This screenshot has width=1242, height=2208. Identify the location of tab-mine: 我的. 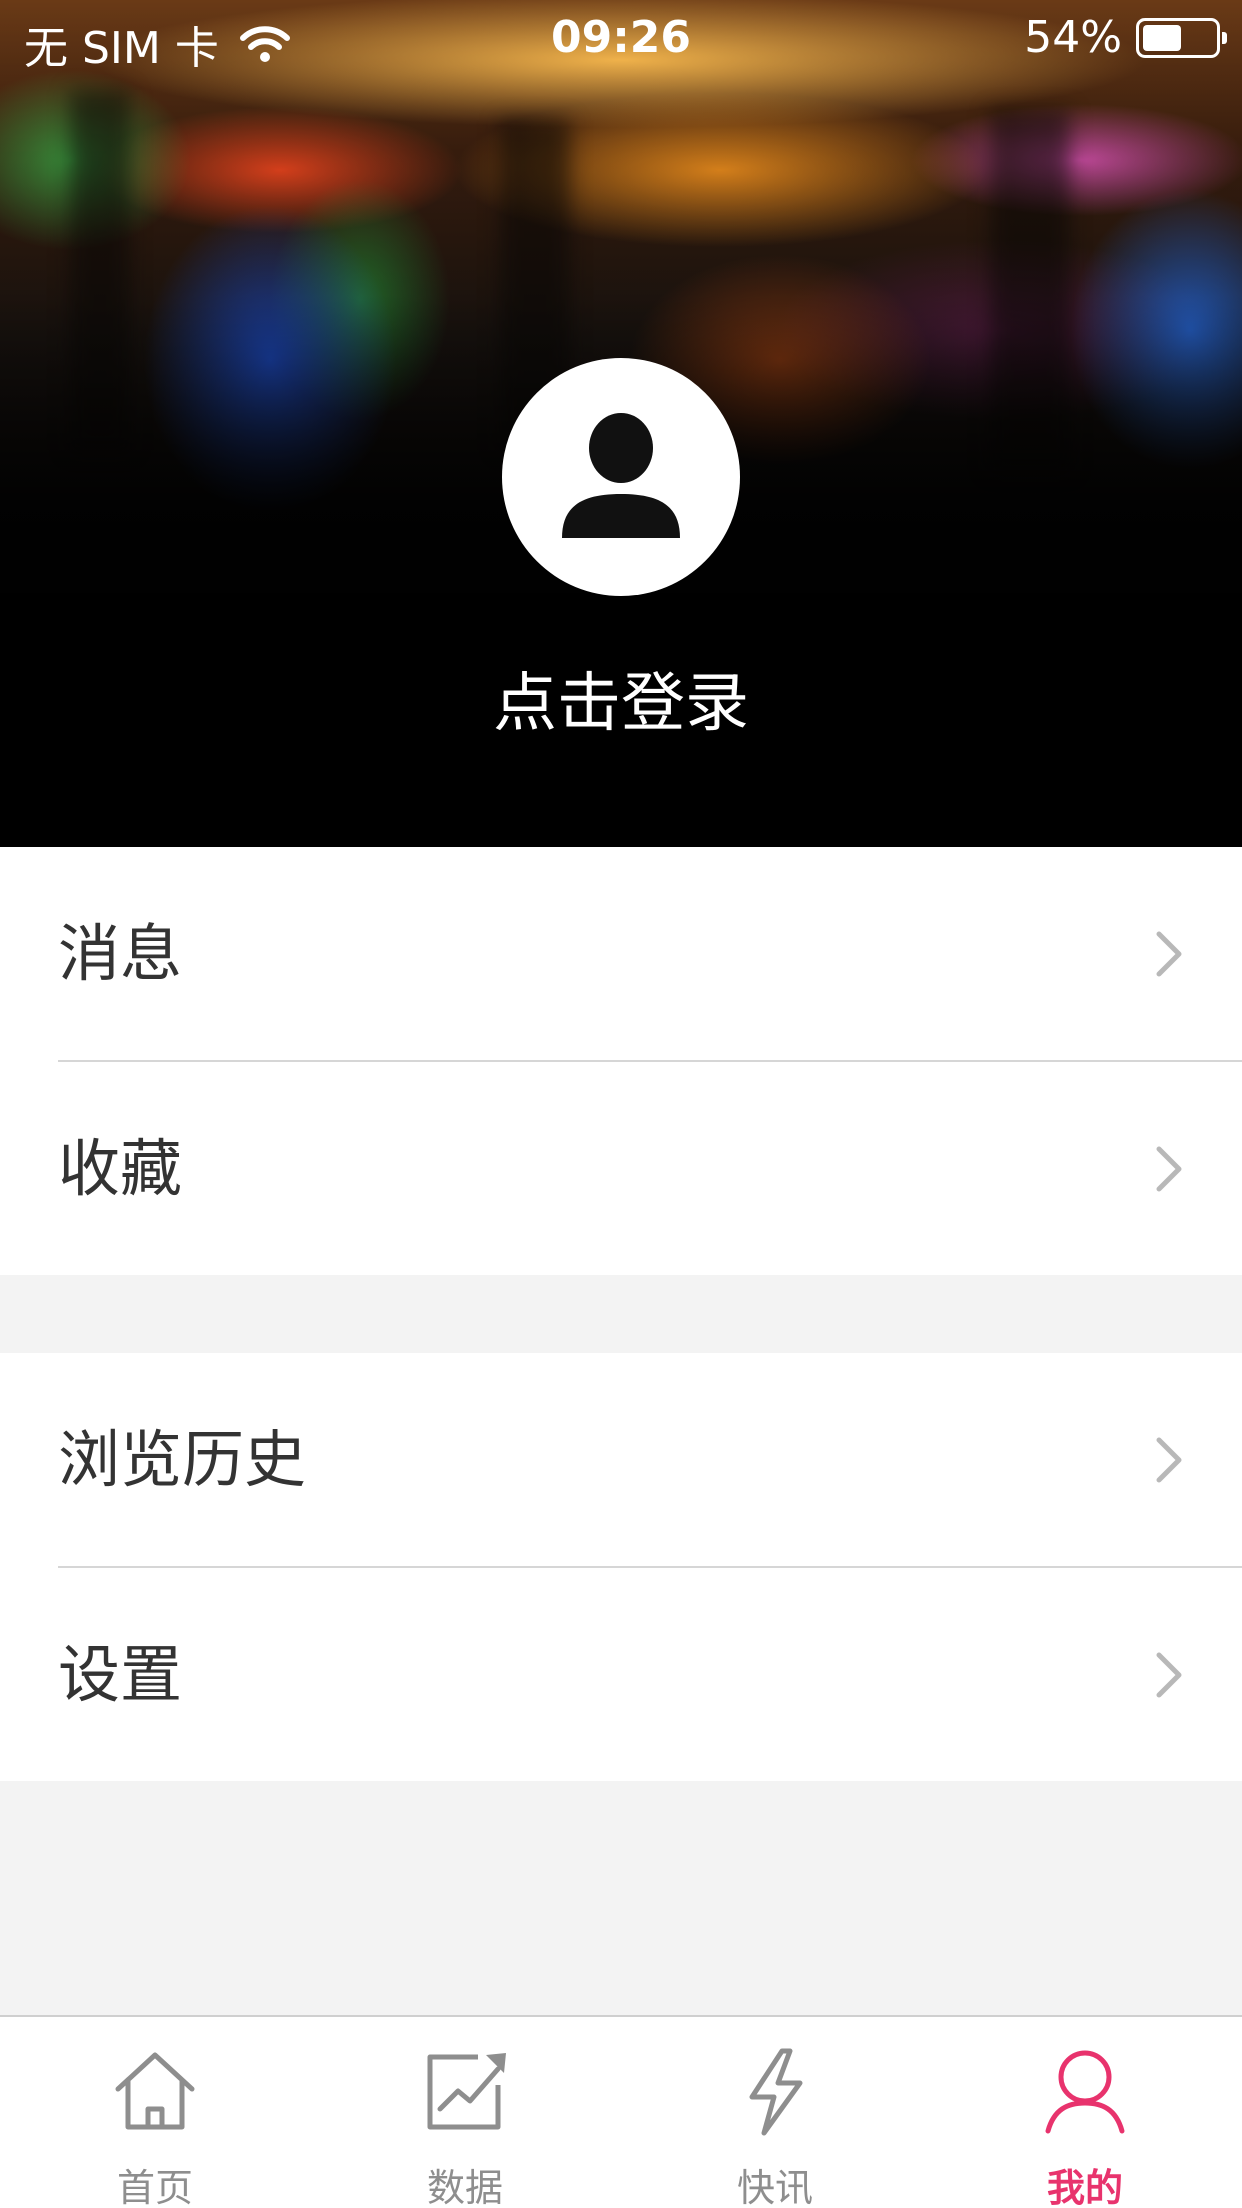
(1085, 2112).